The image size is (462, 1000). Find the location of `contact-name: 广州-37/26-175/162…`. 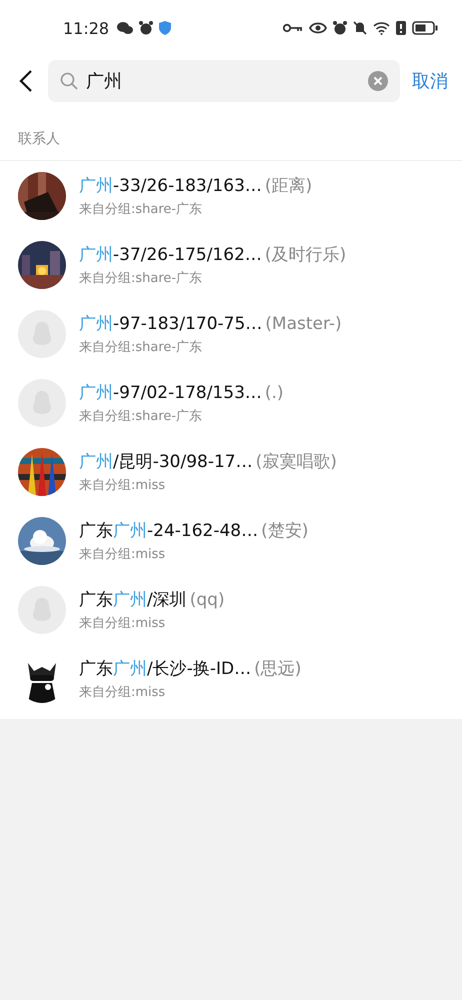

contact-name: 广州-37/26-175/162… is located at coordinates (170, 255).